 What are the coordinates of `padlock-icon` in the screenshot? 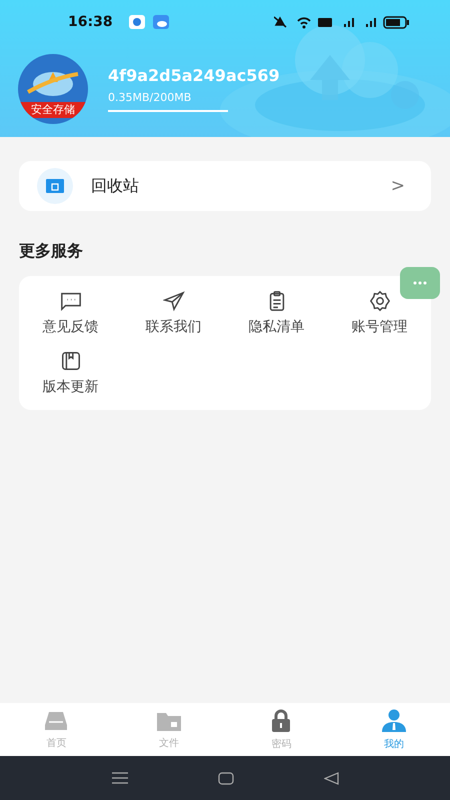 It's located at (281, 720).